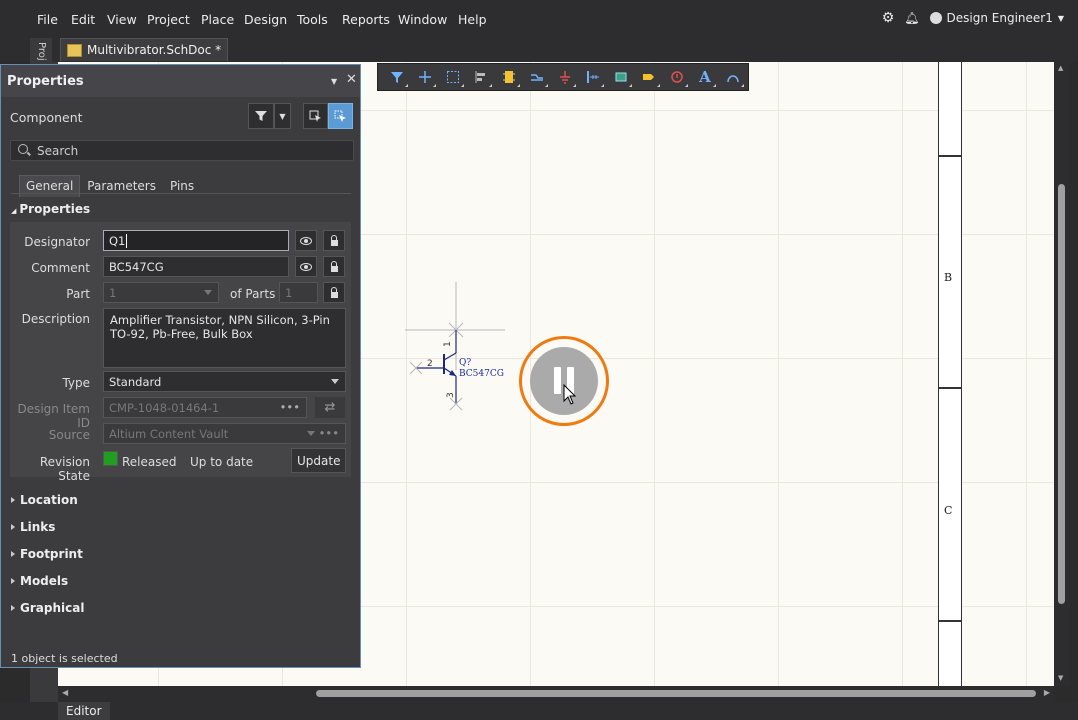 The image size is (1078, 720). Describe the element at coordinates (677, 77) in the screenshot. I see `directive-icon` at that location.